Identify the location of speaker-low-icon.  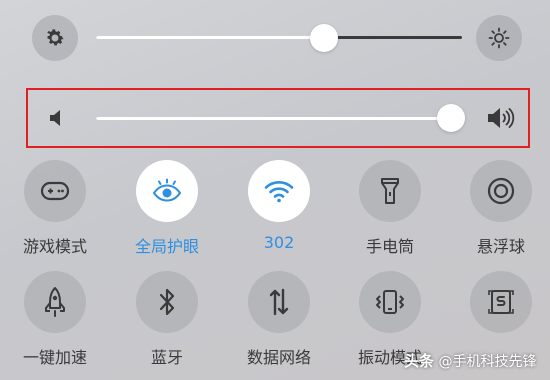
(55, 118).